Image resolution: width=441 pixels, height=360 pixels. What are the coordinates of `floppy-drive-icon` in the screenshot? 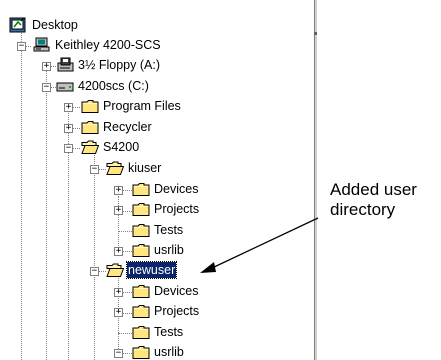 It's located at (65, 65).